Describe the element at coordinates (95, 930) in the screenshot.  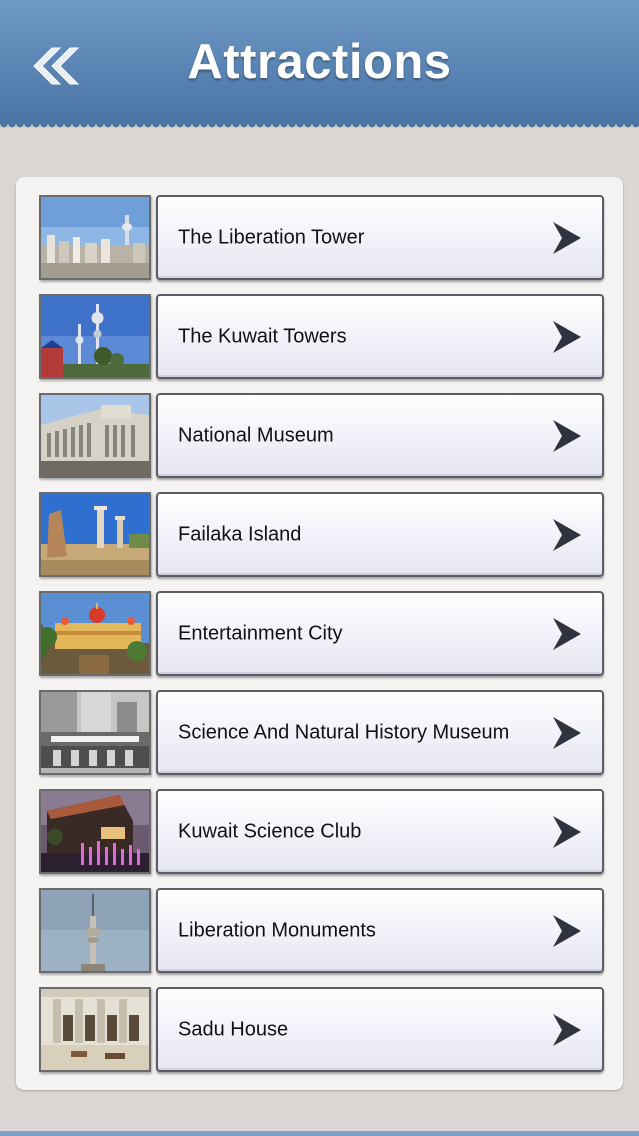
I see `liberation-tower-sky-photo` at that location.